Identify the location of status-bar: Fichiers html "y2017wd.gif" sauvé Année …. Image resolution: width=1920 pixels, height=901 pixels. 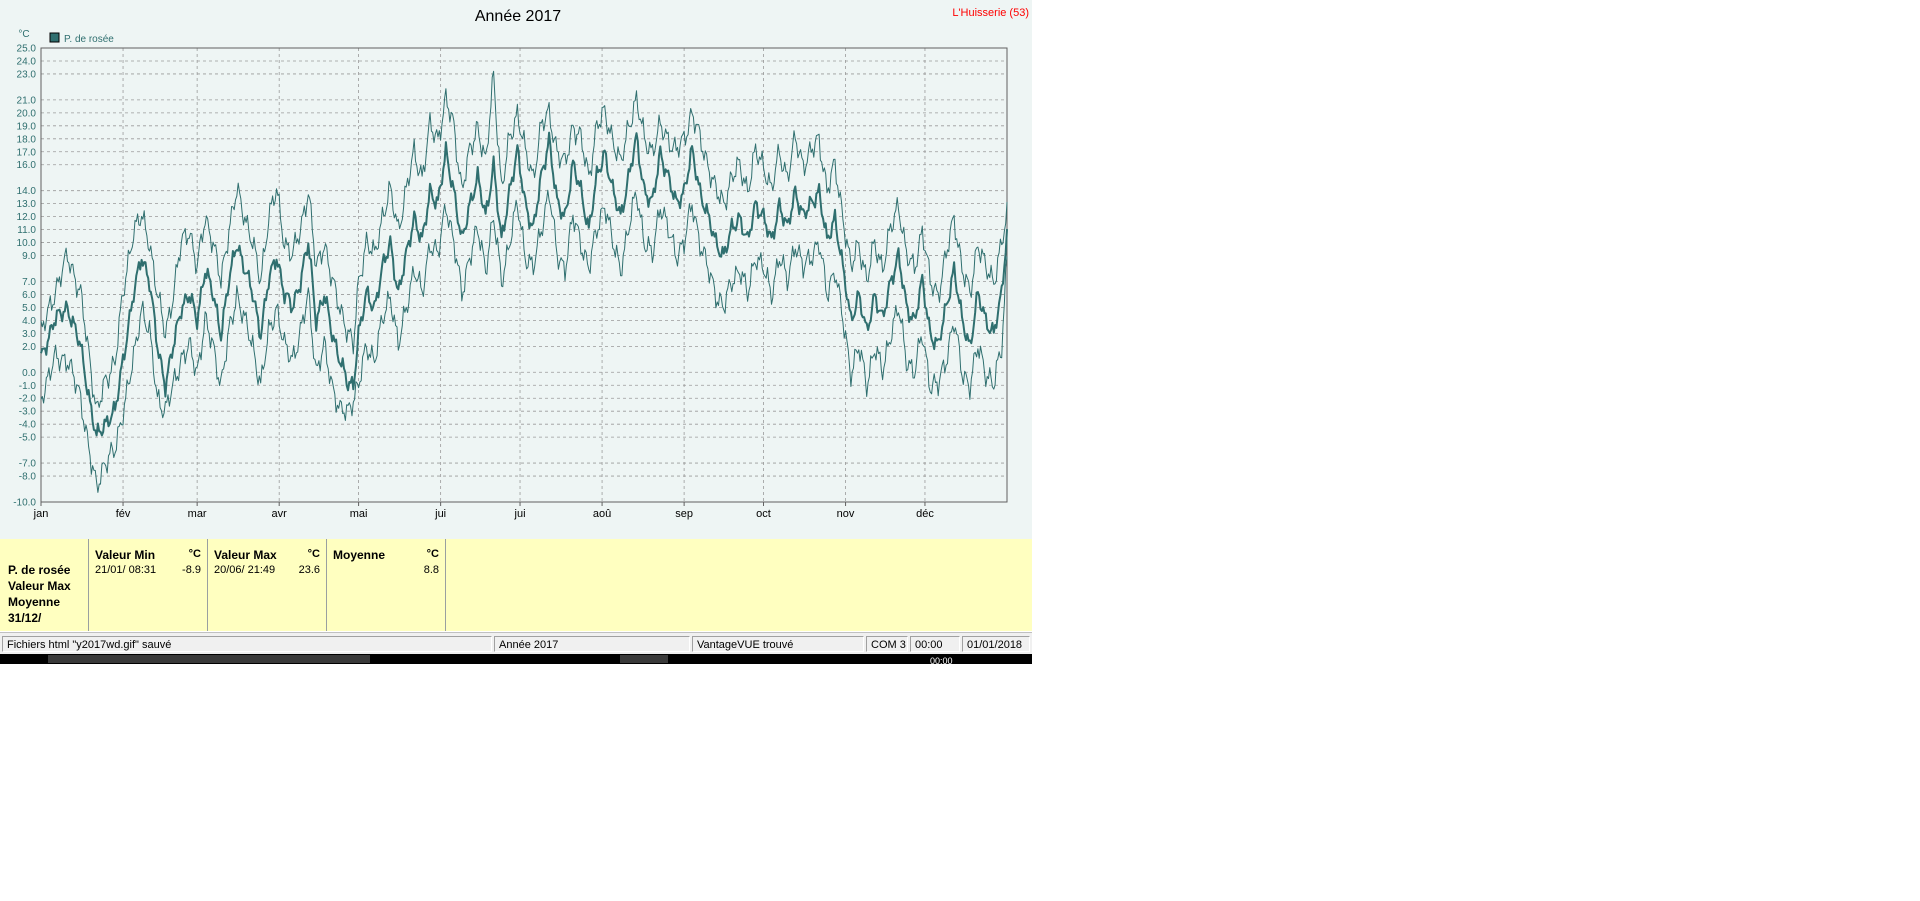
(516, 643).